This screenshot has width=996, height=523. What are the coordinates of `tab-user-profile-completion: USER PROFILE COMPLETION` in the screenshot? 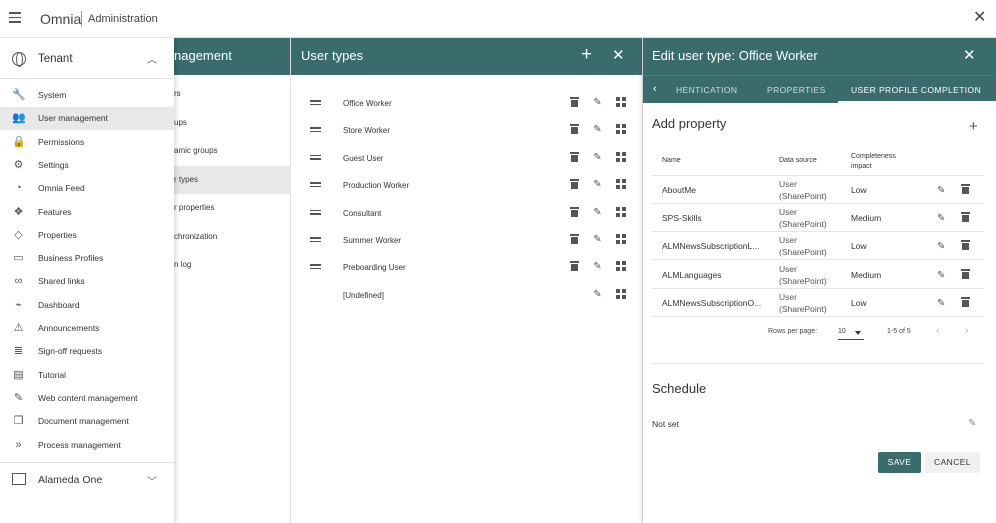 It's located at (916, 90).